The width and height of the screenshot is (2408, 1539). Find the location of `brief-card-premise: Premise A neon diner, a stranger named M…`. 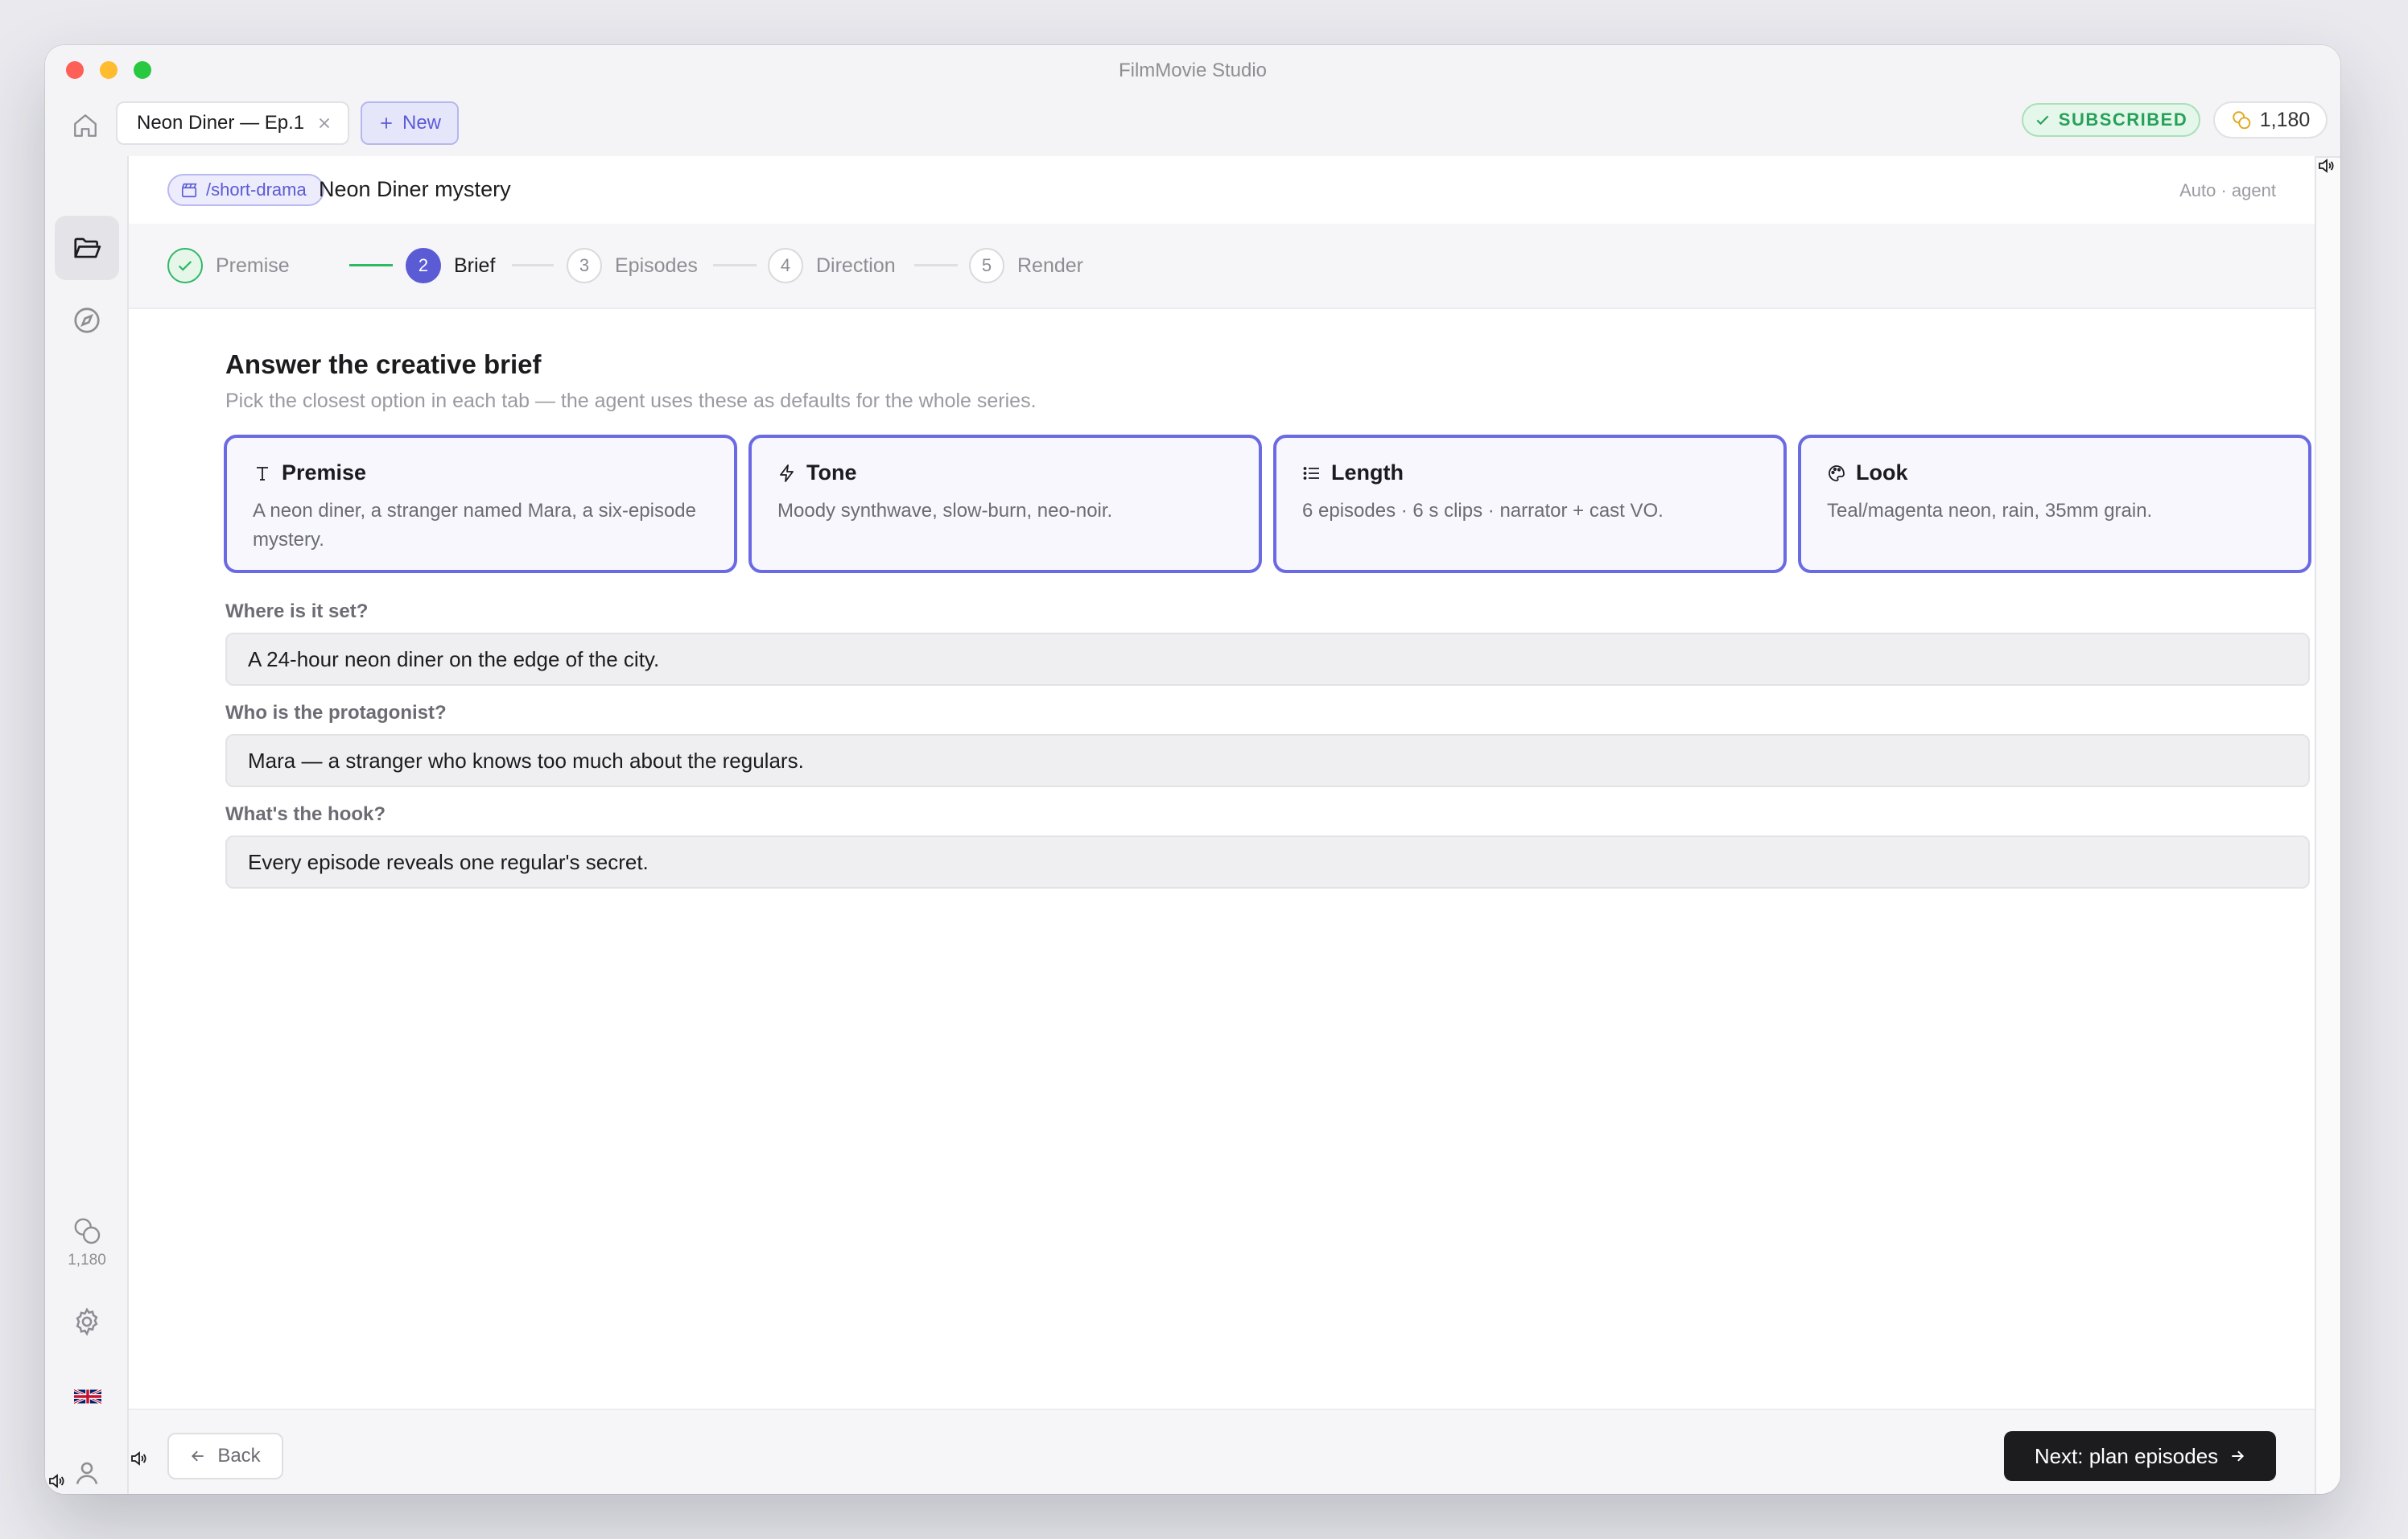

brief-card-premise: Premise A neon diner, a stranger named M… is located at coordinates (480, 504).